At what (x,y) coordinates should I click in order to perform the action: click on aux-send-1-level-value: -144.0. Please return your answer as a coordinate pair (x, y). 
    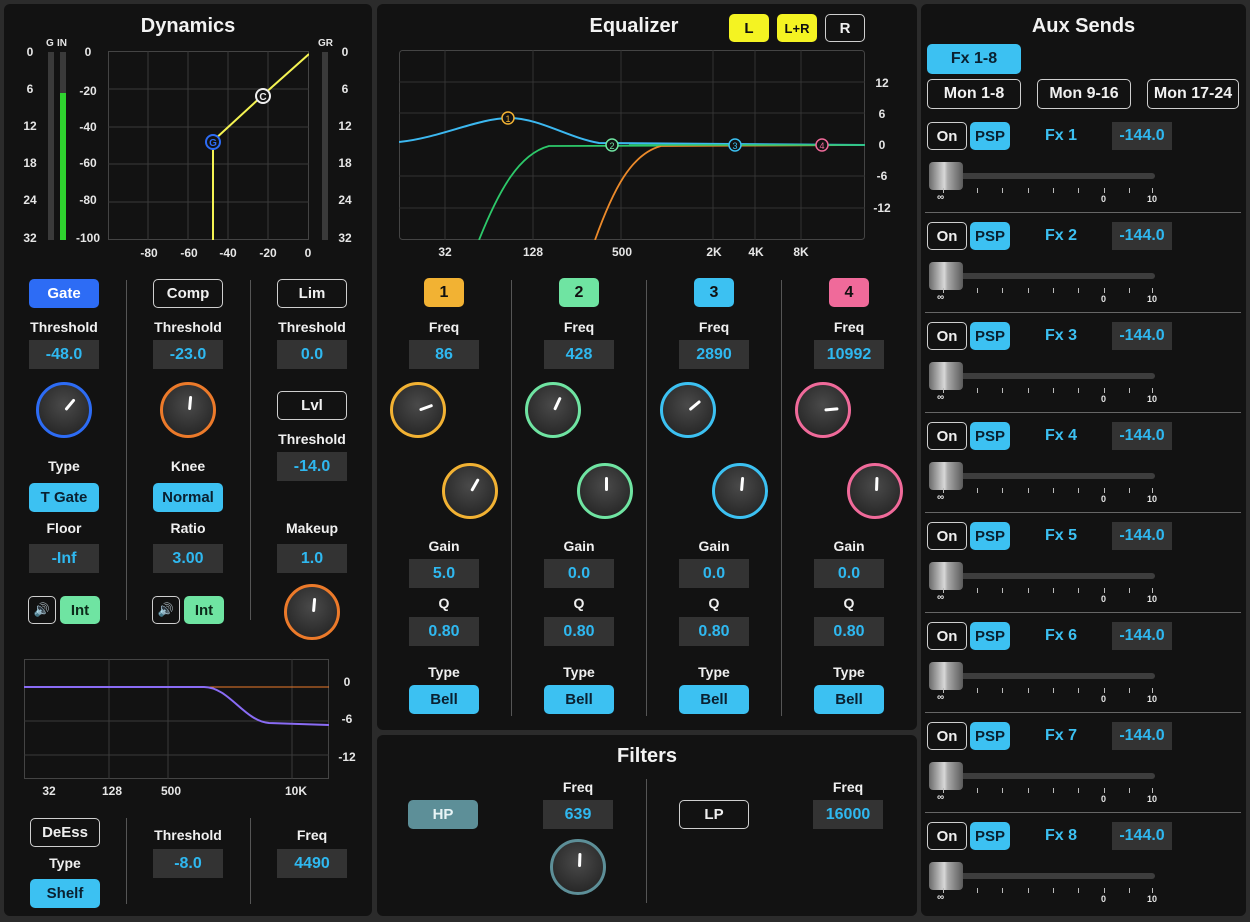
    Looking at the image, I should click on (1142, 136).